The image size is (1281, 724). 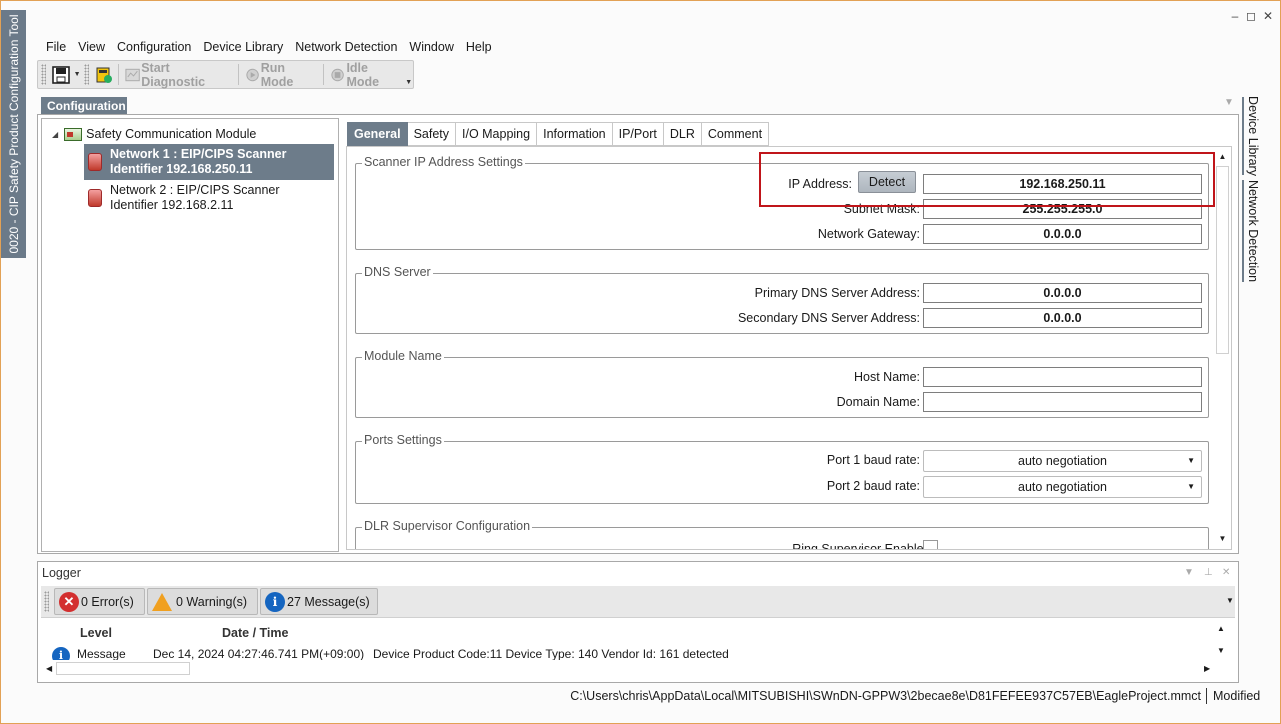 I want to click on scroll-right-icon: ▶, so click(x=1207, y=668).